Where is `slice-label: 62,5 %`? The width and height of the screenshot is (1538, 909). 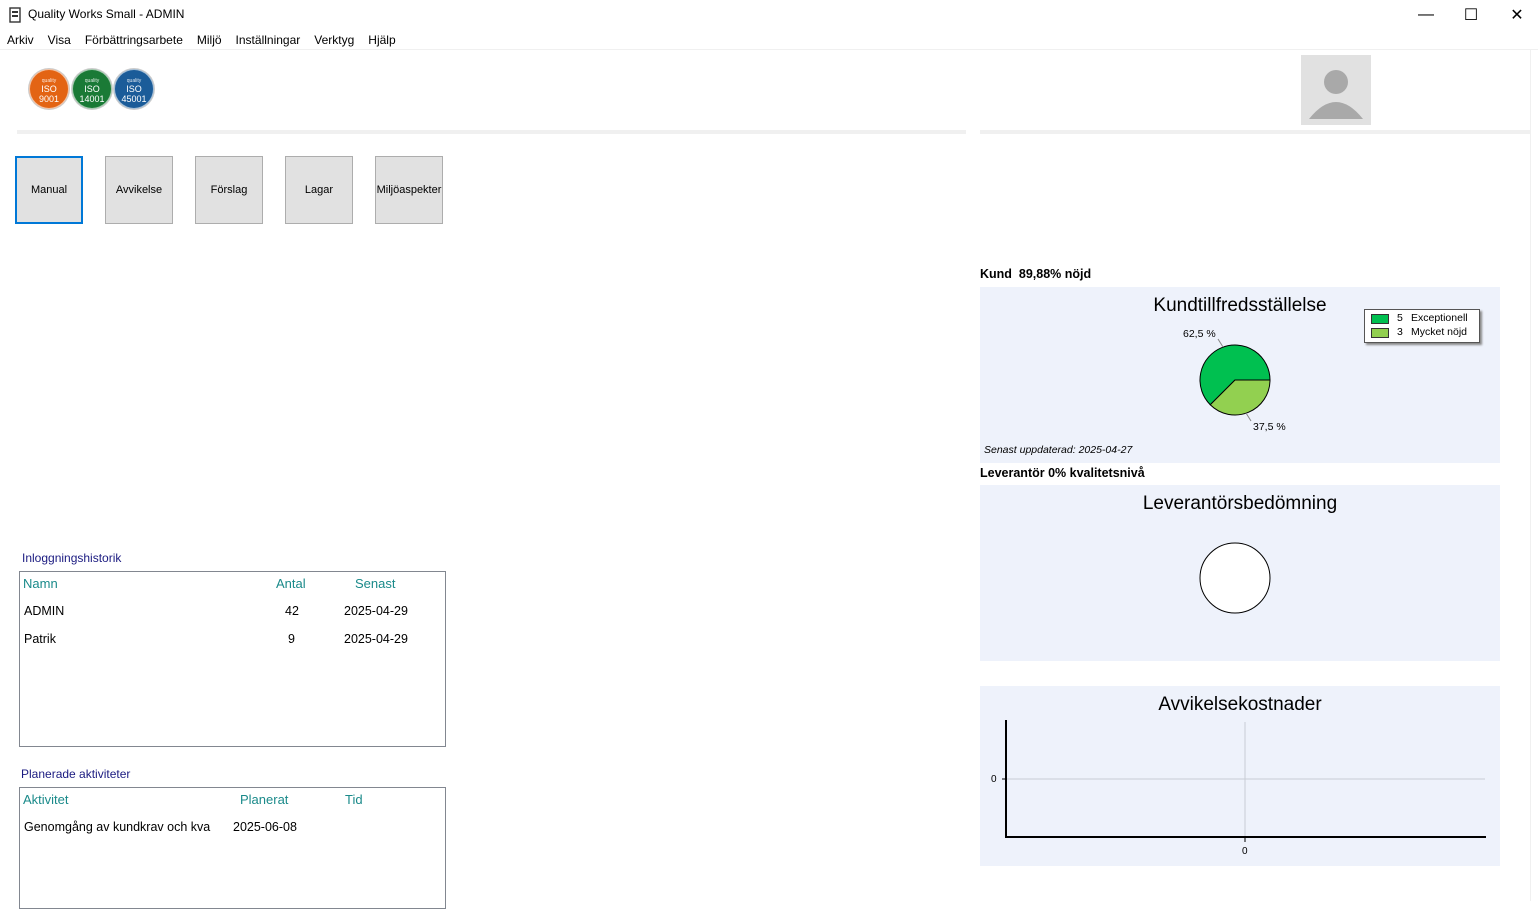 slice-label: 62,5 % is located at coordinates (1199, 334).